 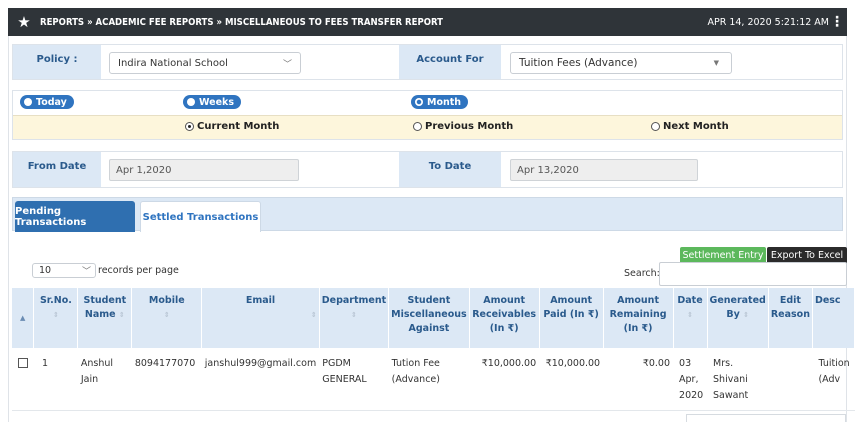 What do you see at coordinates (504, 314) in the screenshot?
I see `column-header-label: Amount Receivables (In ₹)` at bounding box center [504, 314].